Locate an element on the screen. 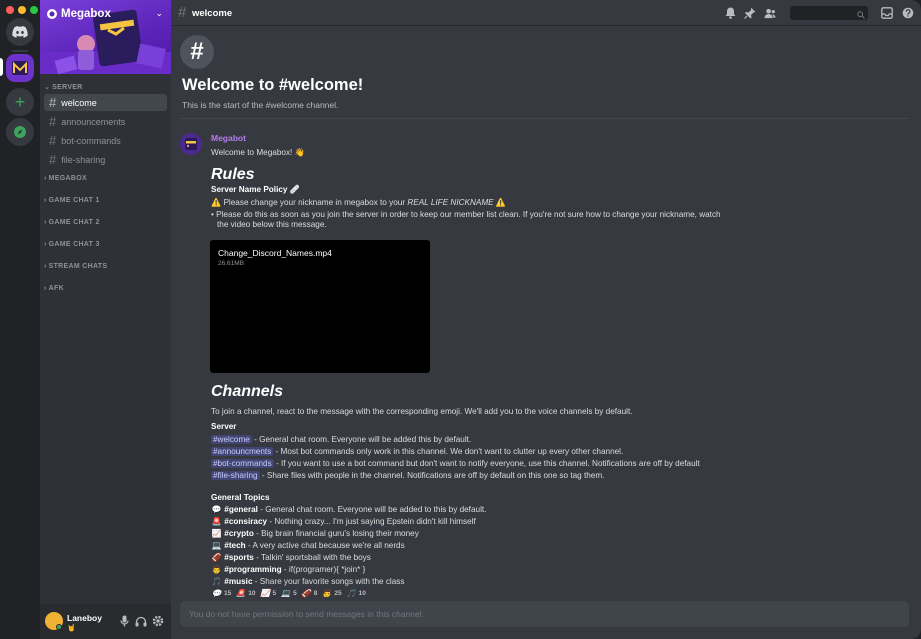 The image size is (921, 639). category-game-chat-2: › GAME CHAT 2 is located at coordinates (72, 222).